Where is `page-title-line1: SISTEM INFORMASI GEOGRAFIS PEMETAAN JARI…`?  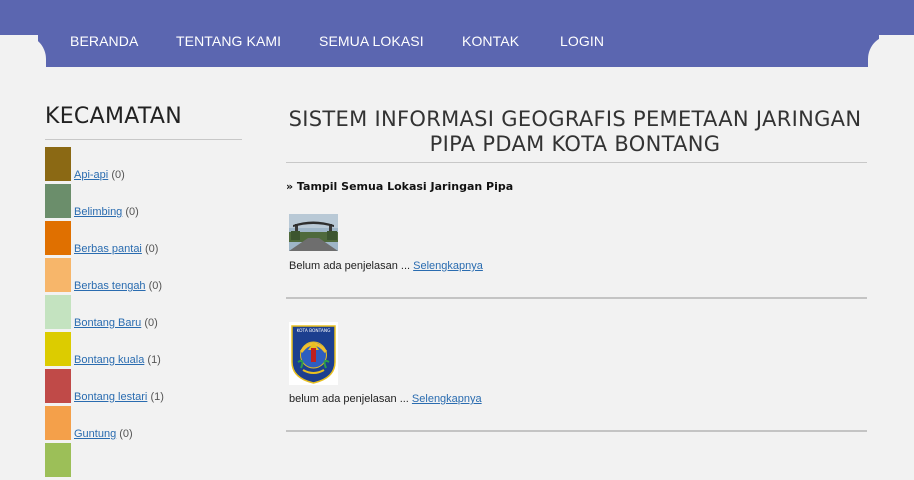 page-title-line1: SISTEM INFORMASI GEOGRAFIS PEMETAAN JARI… is located at coordinates (575, 119).